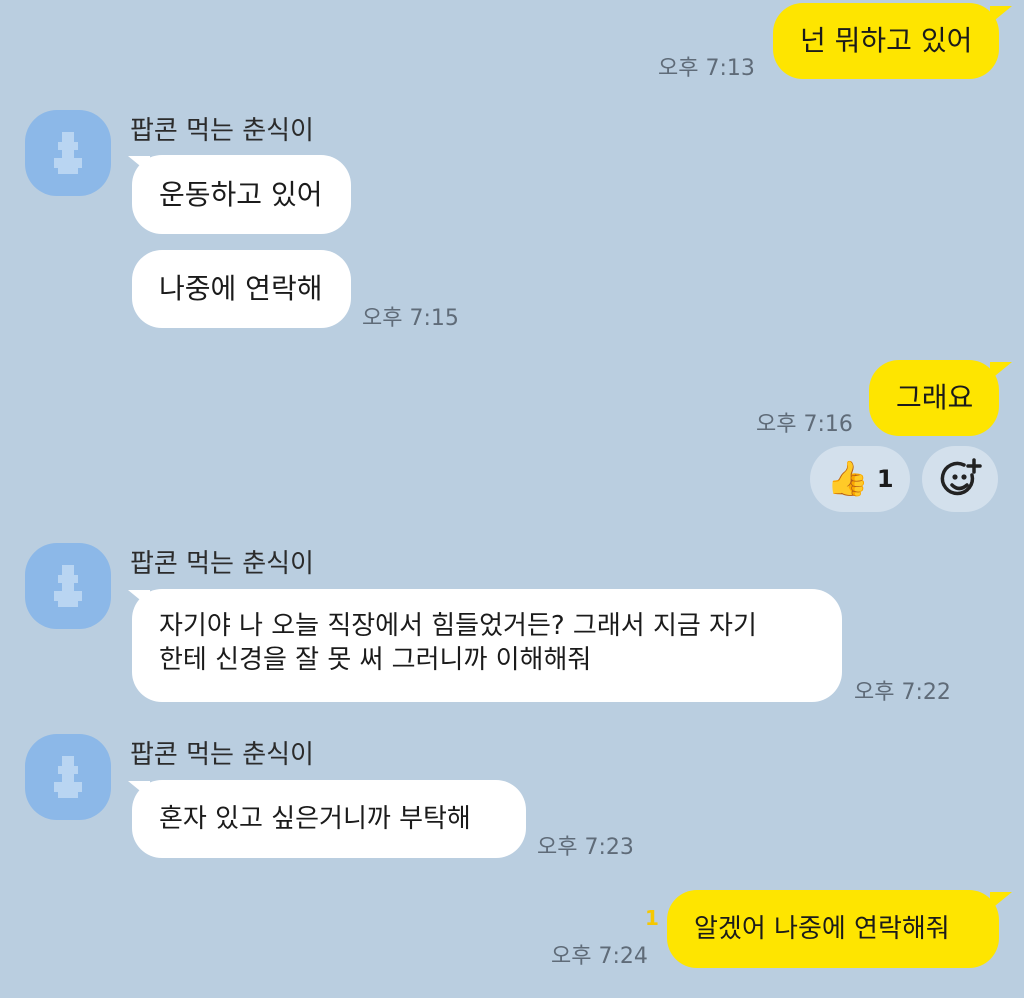  I want to click on message-time: 오후 7:24, so click(599, 956).